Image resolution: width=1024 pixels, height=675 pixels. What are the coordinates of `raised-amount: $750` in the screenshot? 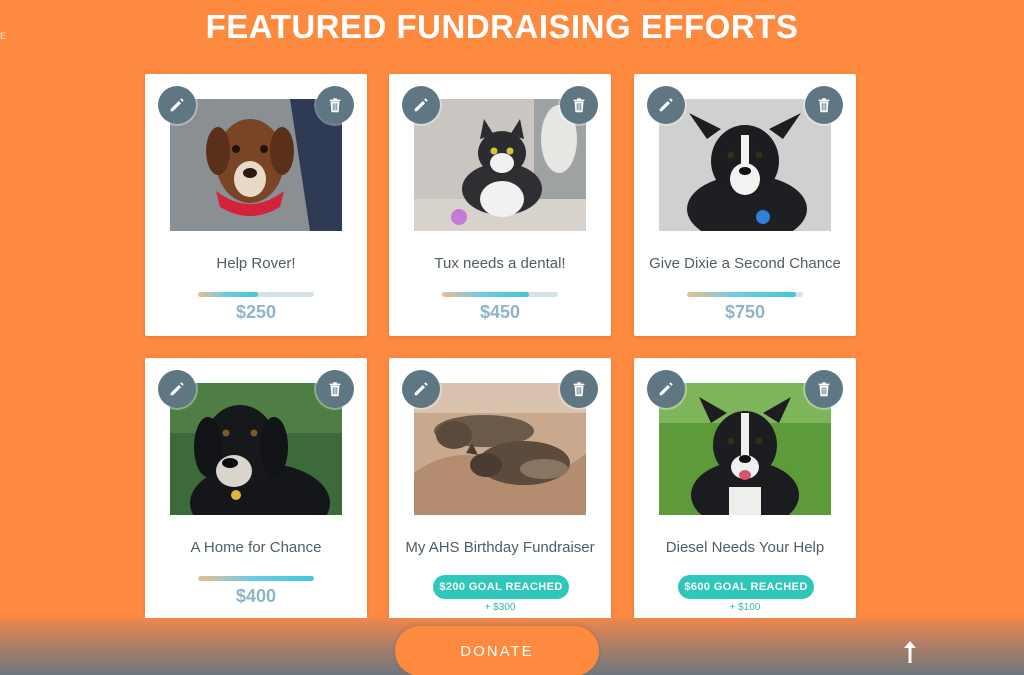 It's located at (745, 312).